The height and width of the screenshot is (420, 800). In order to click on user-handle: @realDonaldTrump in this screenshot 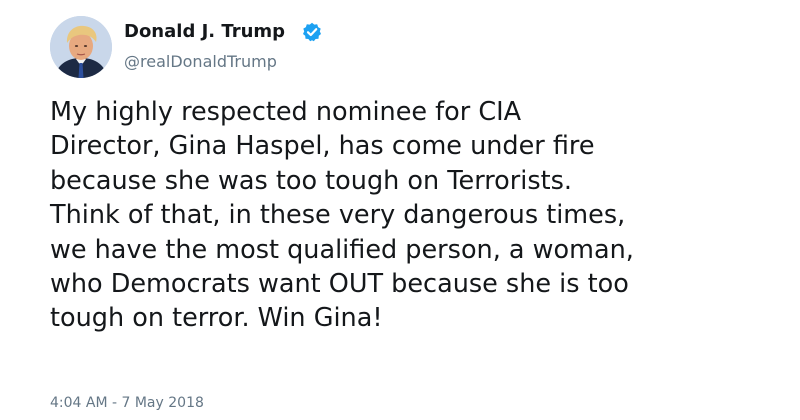, I will do `click(200, 62)`.